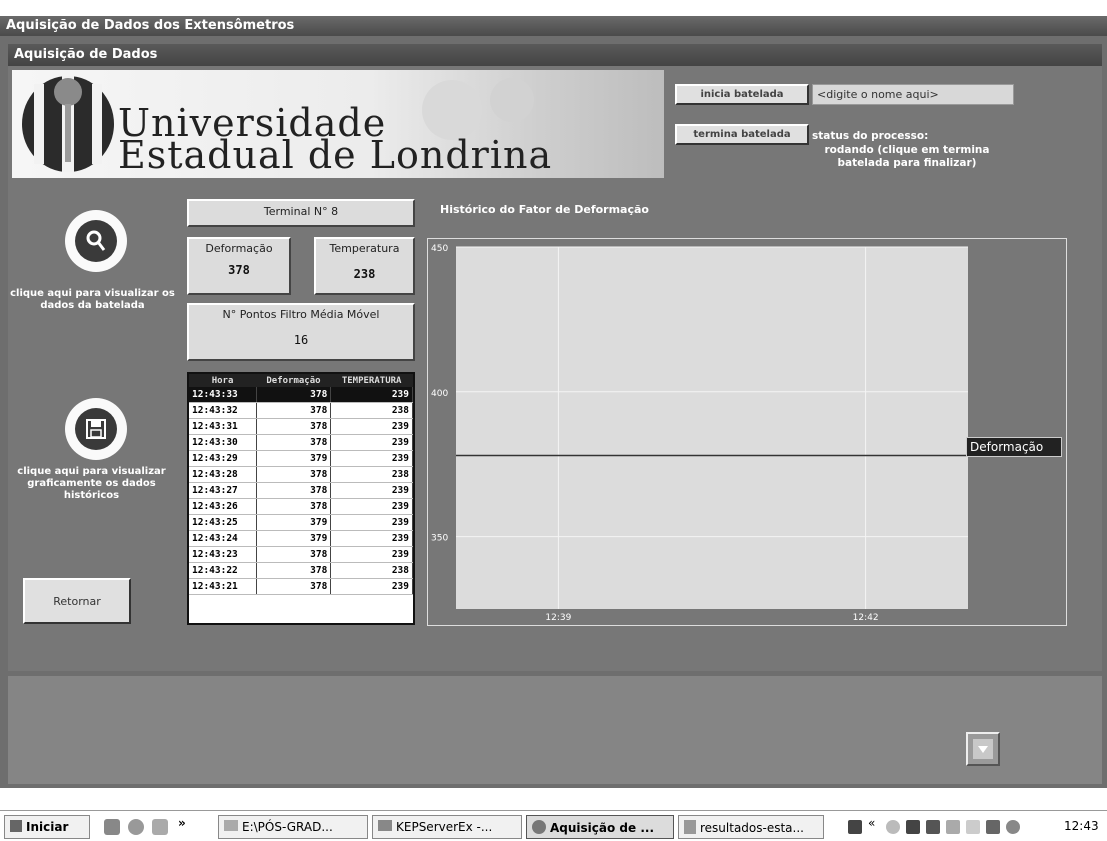 Image resolution: width=1107 pixels, height=841 pixels. Describe the element at coordinates (933, 827) in the screenshot. I see `tray-windows-icon` at that location.